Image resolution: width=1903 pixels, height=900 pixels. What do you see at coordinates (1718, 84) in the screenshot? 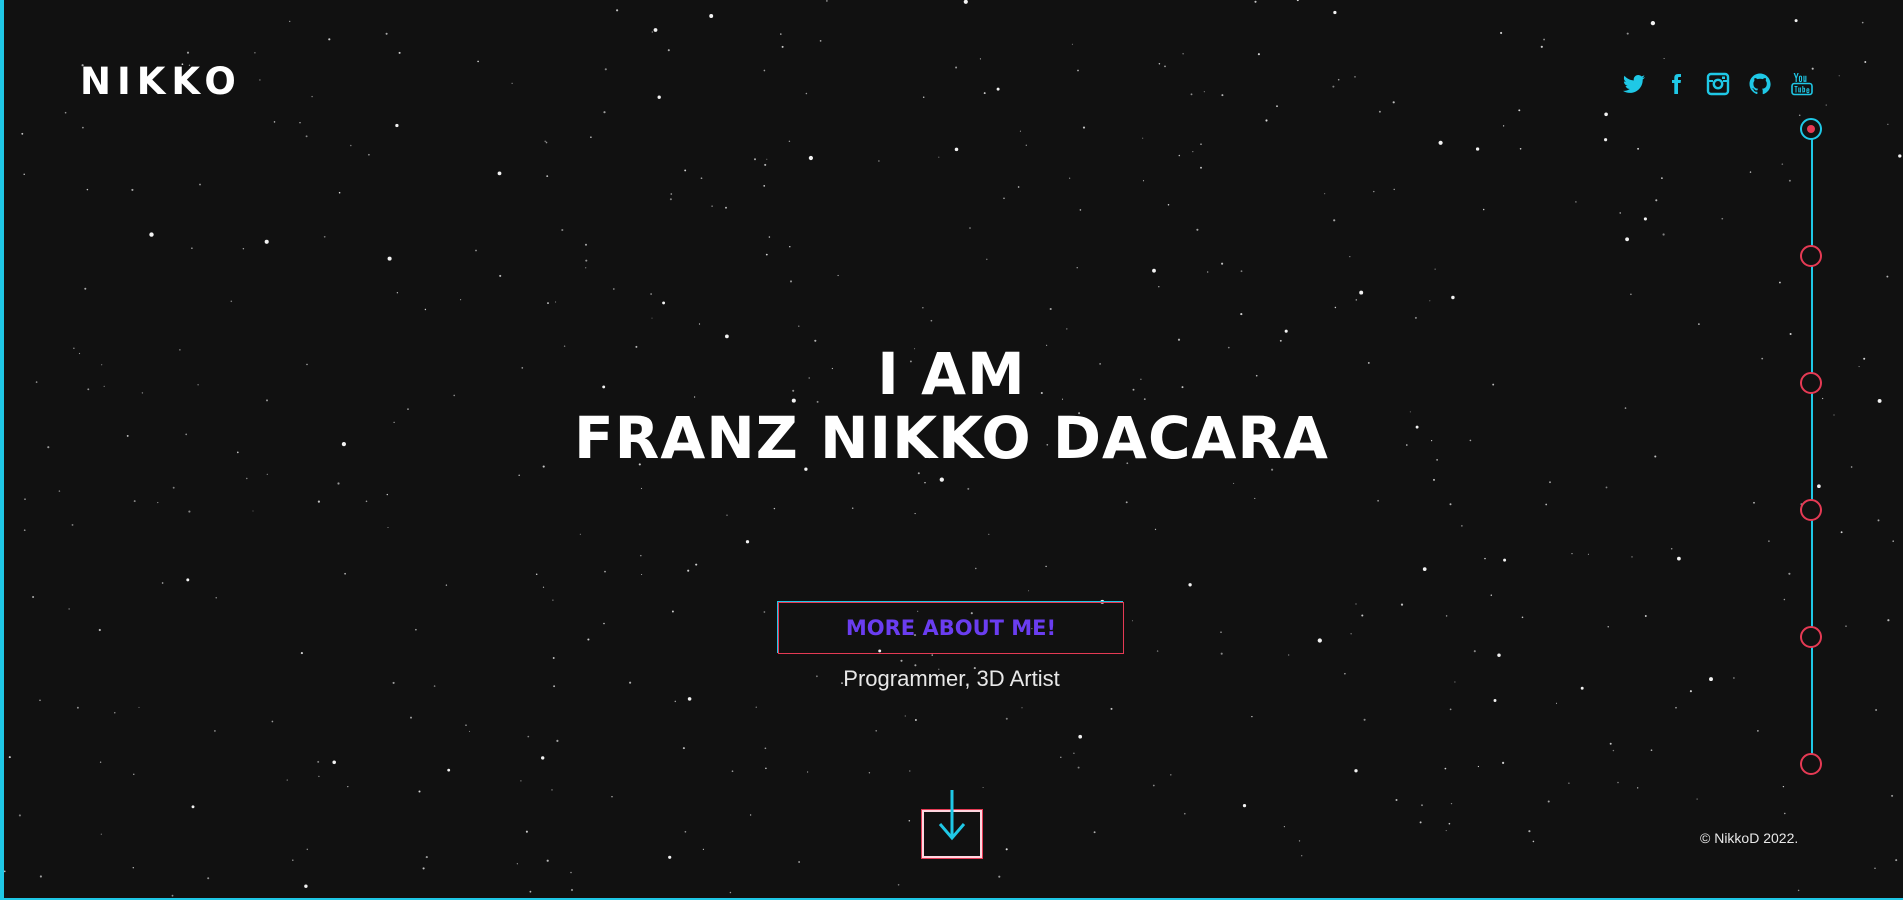
I see `instagram-icon` at bounding box center [1718, 84].